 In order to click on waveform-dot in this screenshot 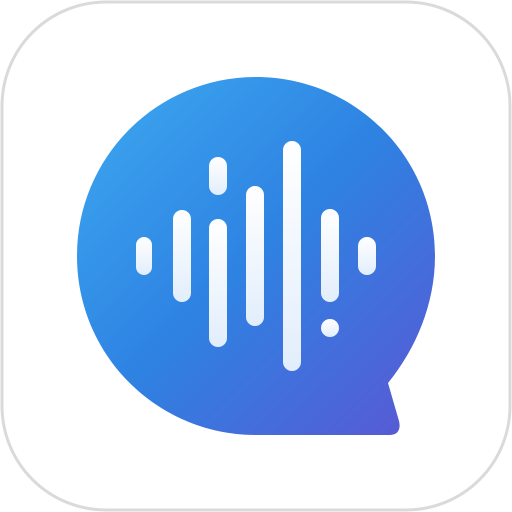, I will do `click(330, 328)`.